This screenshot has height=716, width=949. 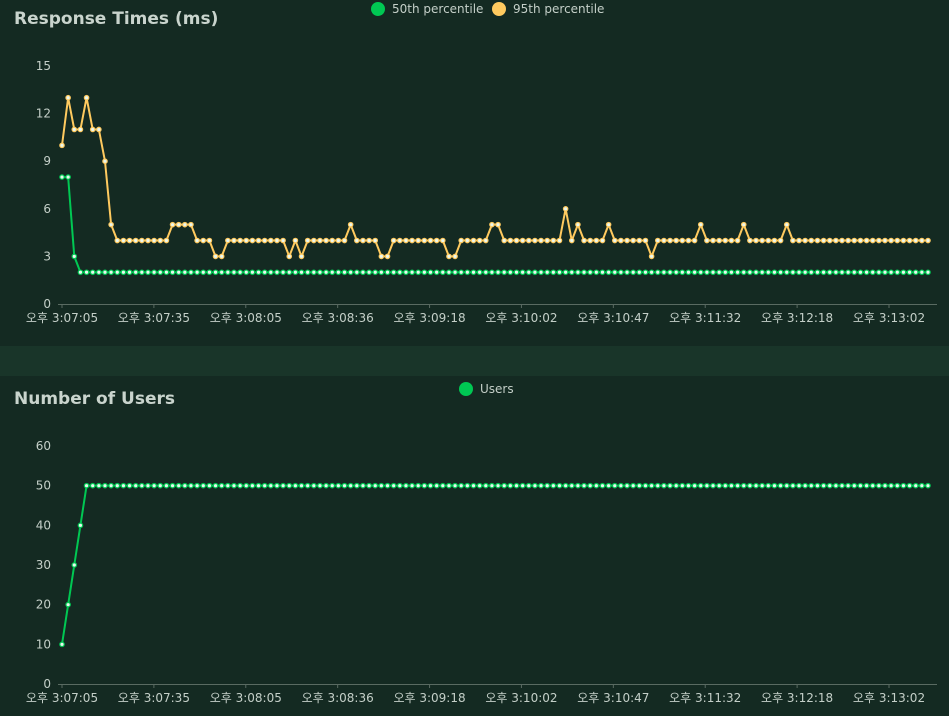 What do you see at coordinates (499, 9) in the screenshot?
I see `legend-marker` at bounding box center [499, 9].